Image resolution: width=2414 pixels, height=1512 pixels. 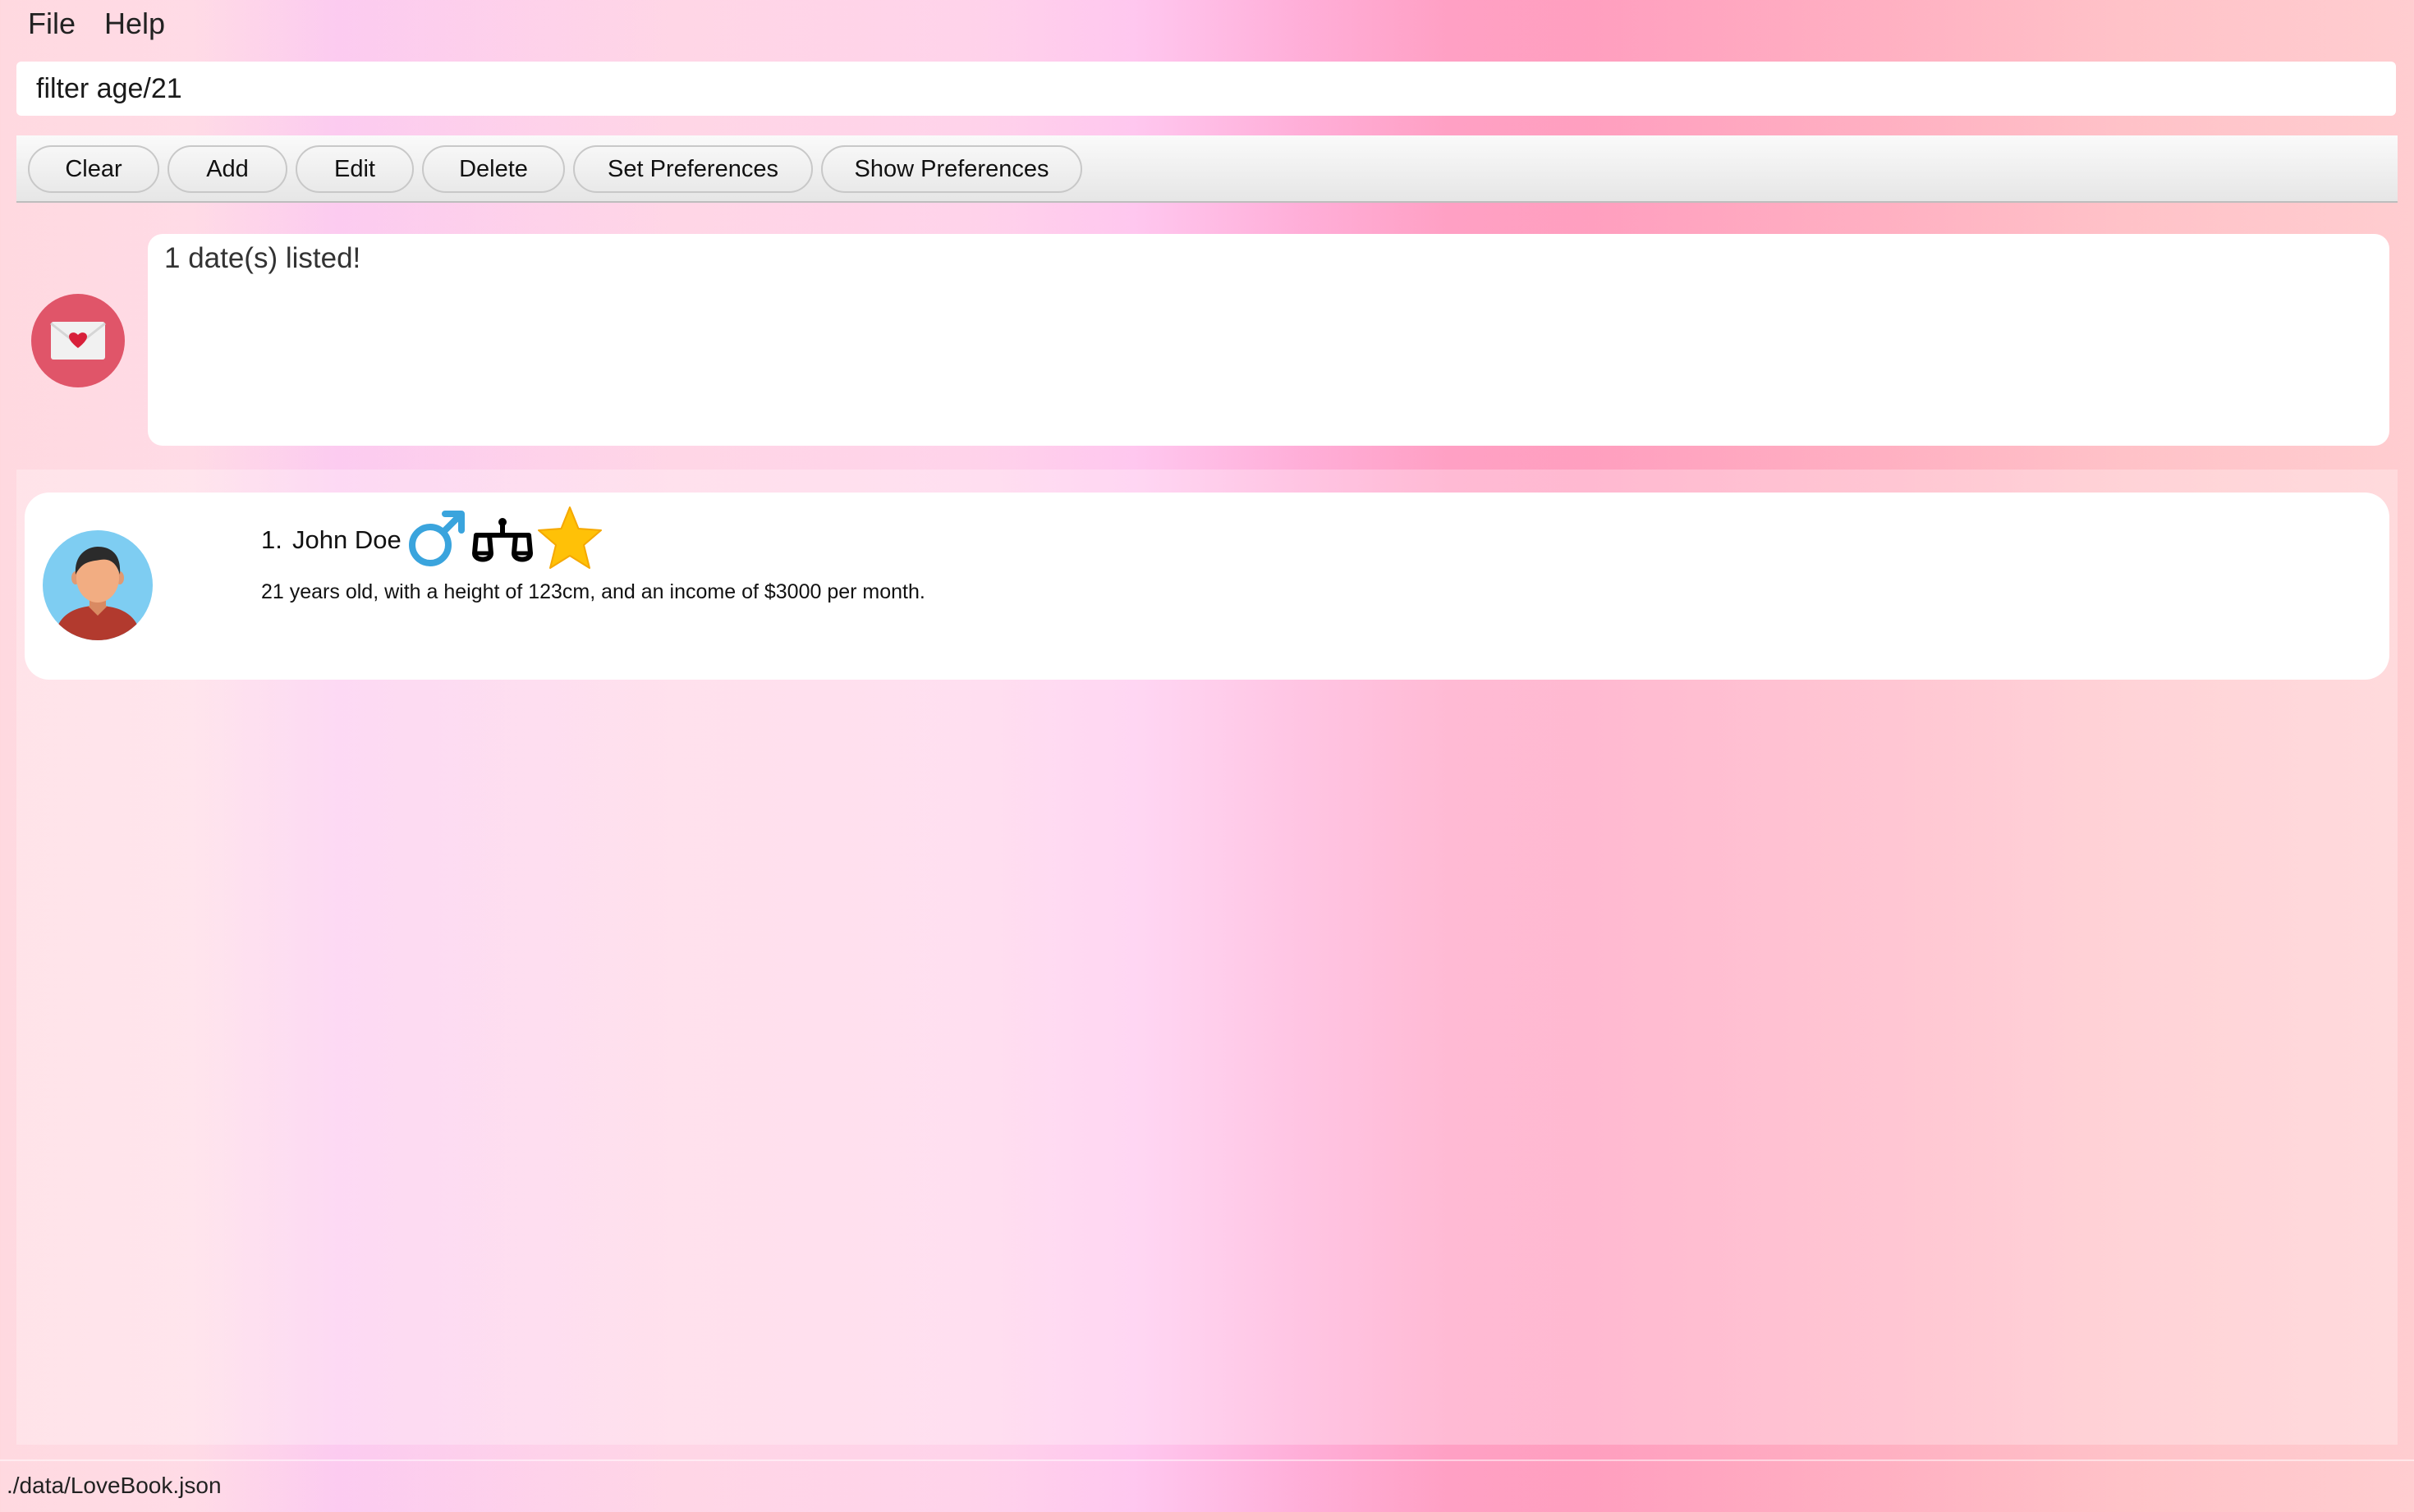 What do you see at coordinates (271, 539) in the screenshot?
I see `date-index: 1.` at bounding box center [271, 539].